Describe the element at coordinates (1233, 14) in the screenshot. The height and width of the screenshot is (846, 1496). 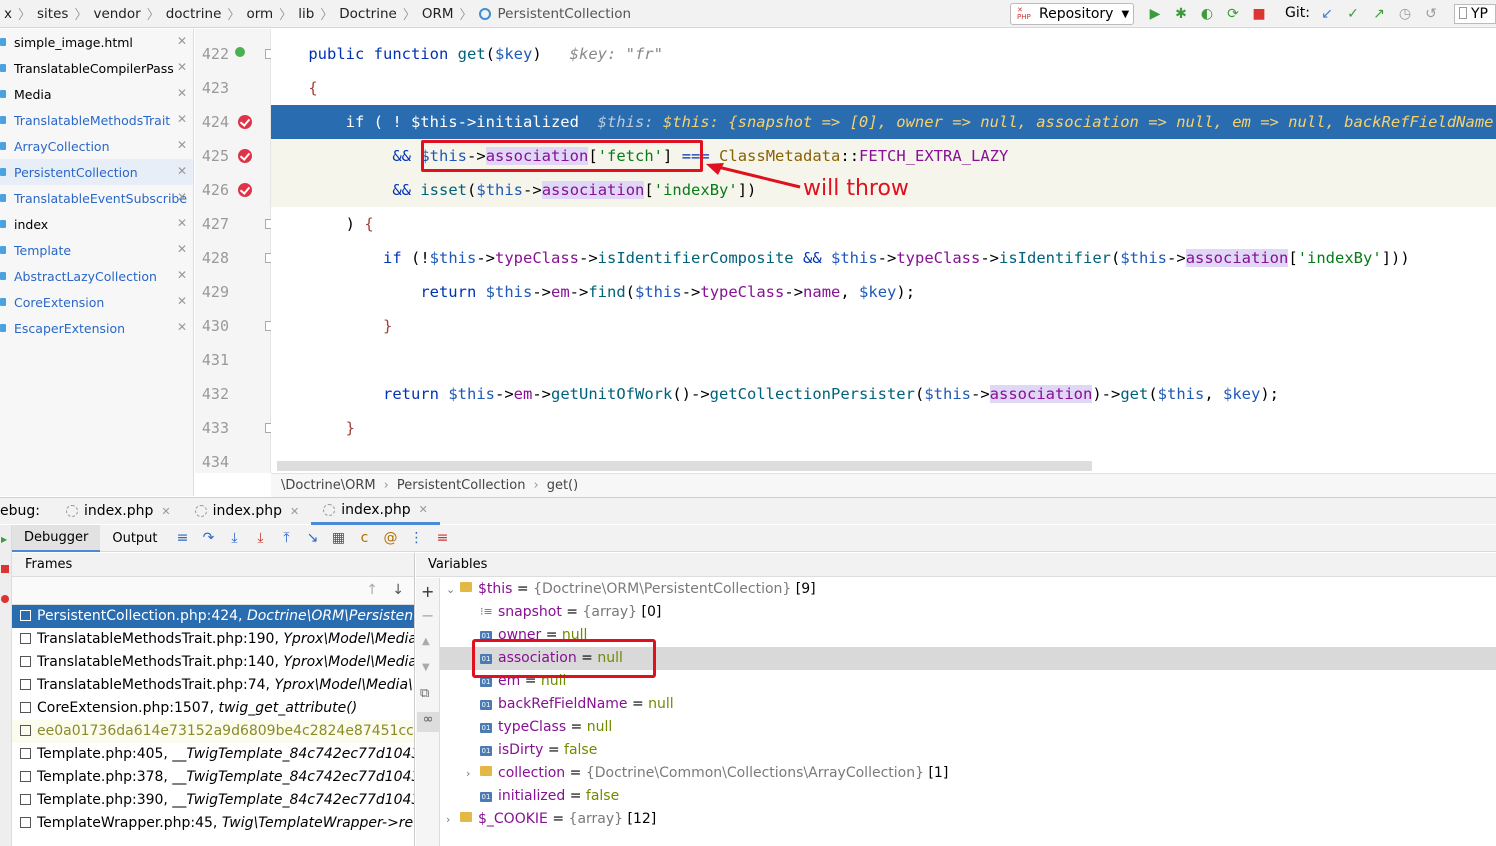
I see `profile-icon: ⟳` at that location.